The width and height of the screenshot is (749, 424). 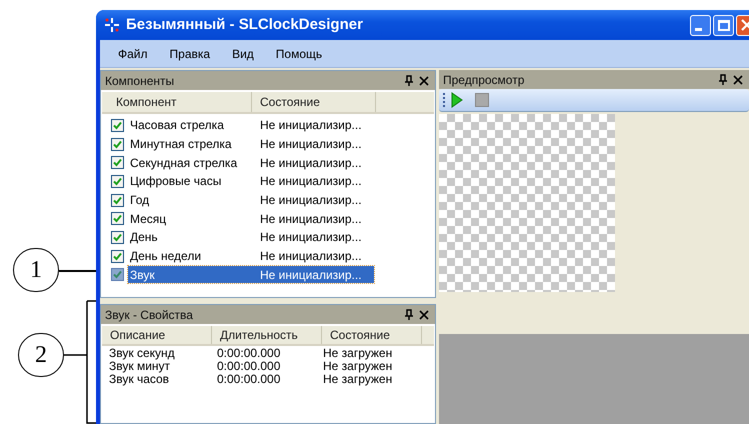 I want to click on app-logo-icon, so click(x=112, y=25).